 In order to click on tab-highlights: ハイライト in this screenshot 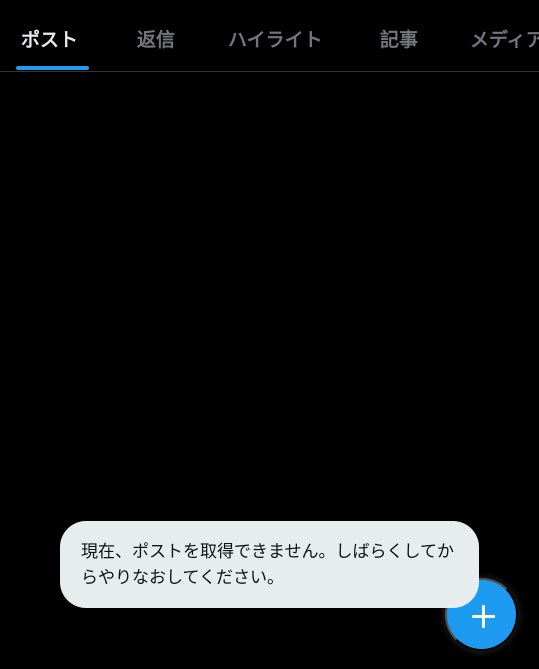, I will do `click(279, 35)`.